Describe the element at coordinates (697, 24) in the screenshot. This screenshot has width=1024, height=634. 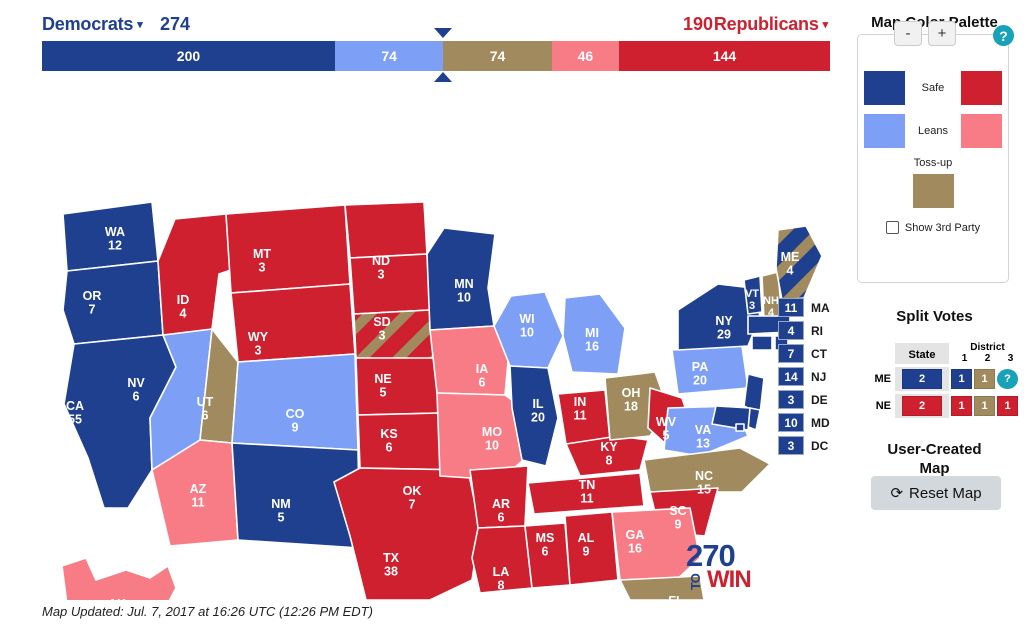
I see `republicans-total: 190` at that location.